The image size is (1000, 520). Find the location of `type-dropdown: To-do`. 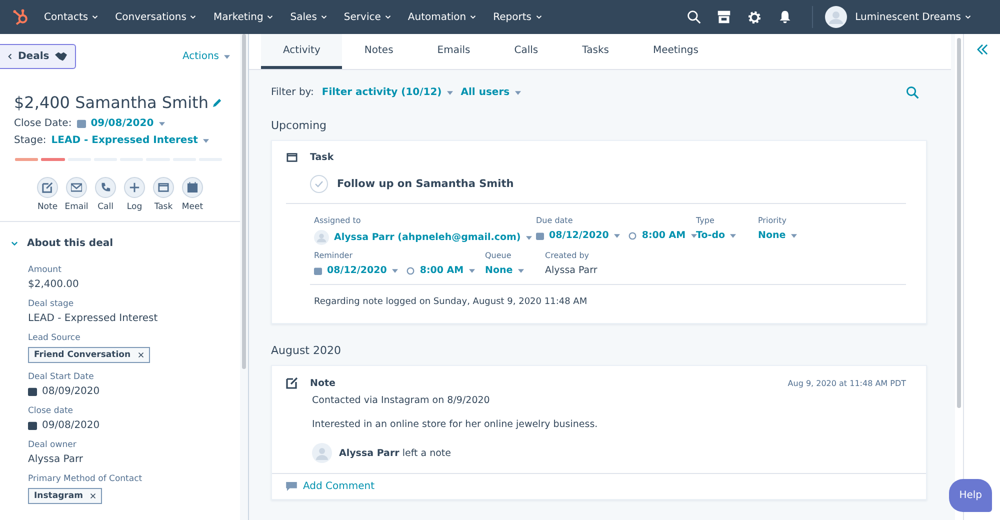

type-dropdown: To-do is located at coordinates (716, 235).